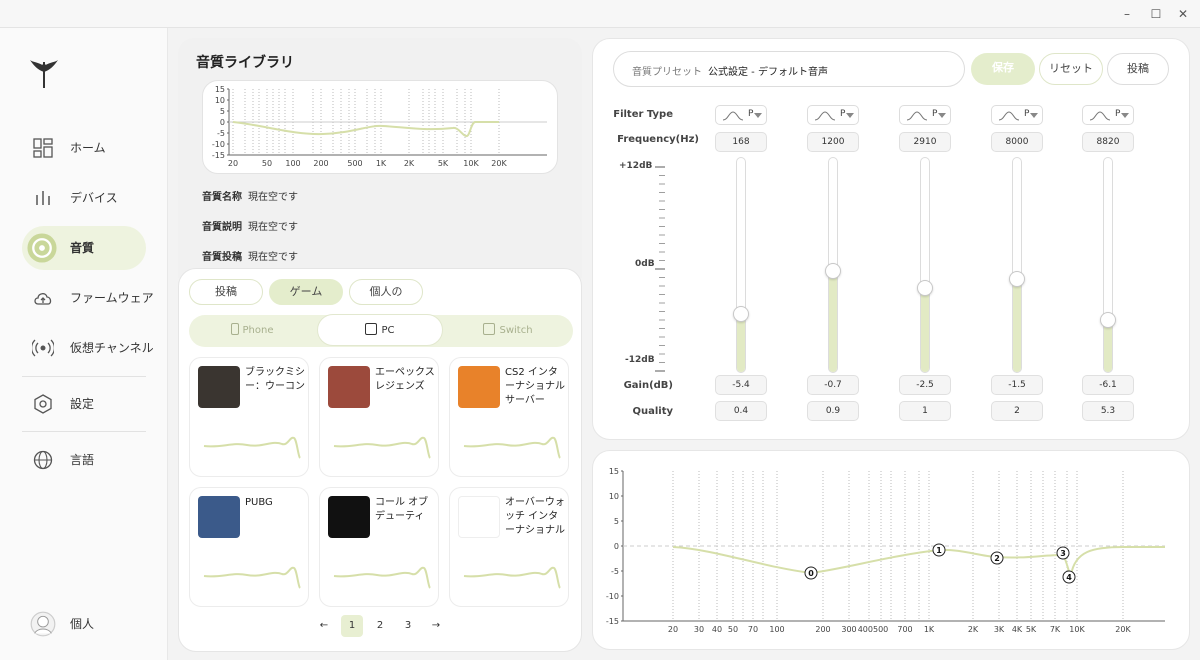 Image resolution: width=1200 pixels, height=660 pixels. What do you see at coordinates (645, 264) in the screenshot?
I see `db-zero-label: 0dB` at bounding box center [645, 264].